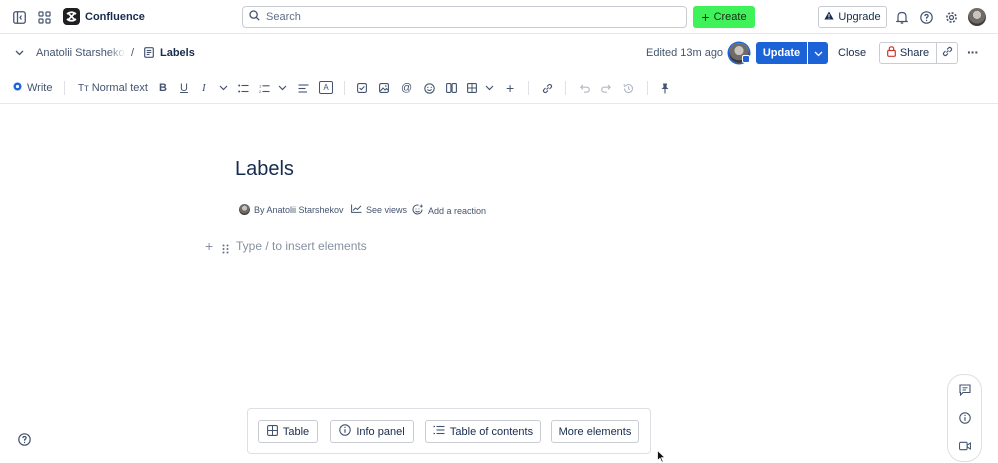 This screenshot has width=998, height=463. Describe the element at coordinates (685, 53) in the screenshot. I see `edited-timestamp: Edited 13m ago` at that location.